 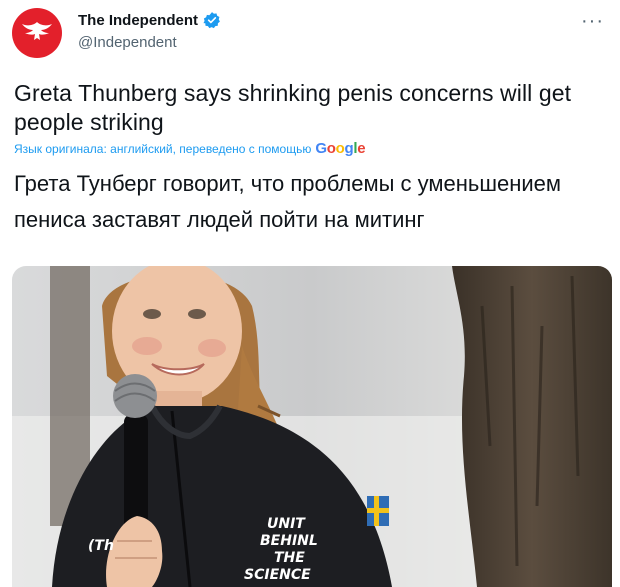 I want to click on more-options-icon: ···, so click(x=592, y=21).